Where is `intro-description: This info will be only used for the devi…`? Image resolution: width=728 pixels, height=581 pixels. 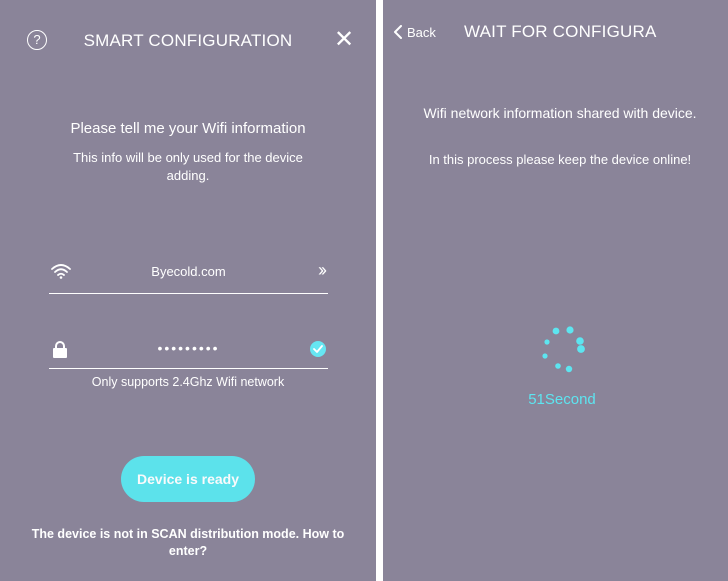 intro-description: This info will be only used for the devi… is located at coordinates (188, 166).